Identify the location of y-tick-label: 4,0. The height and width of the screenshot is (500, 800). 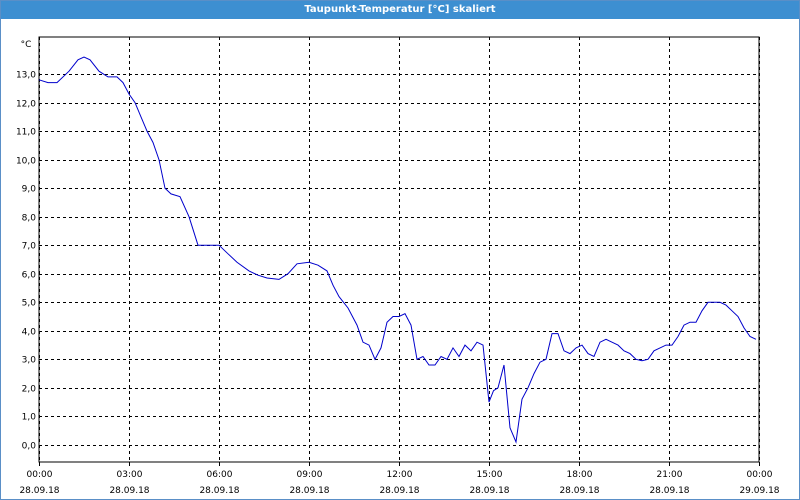
(29, 333).